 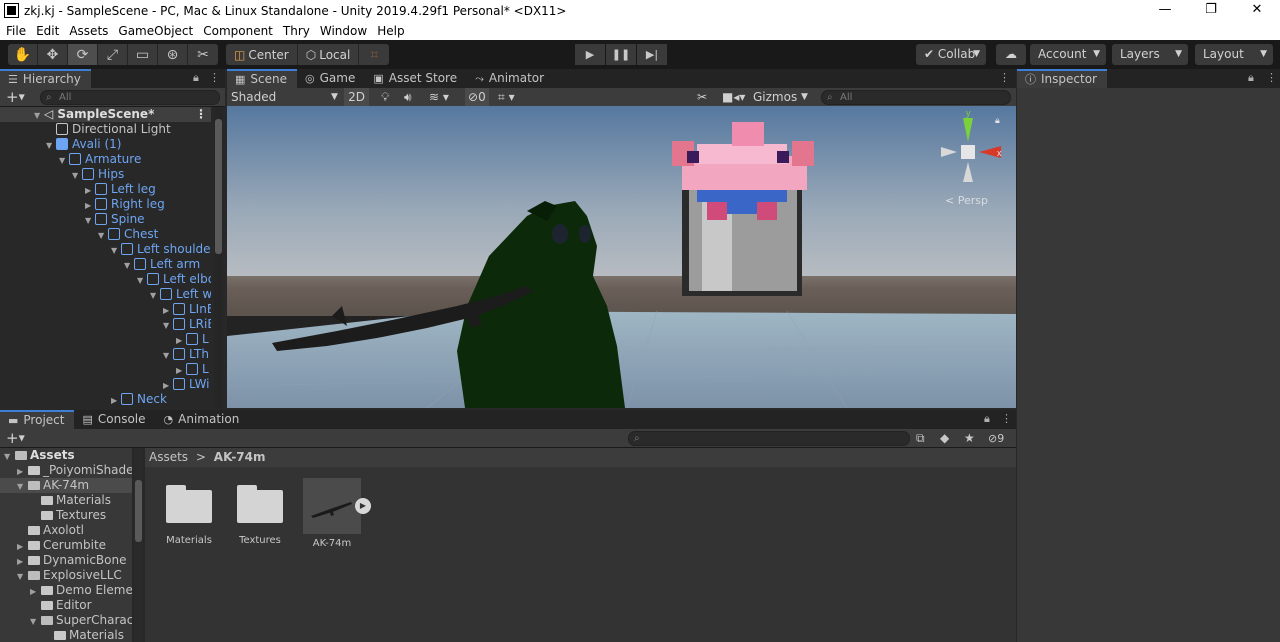 What do you see at coordinates (66, 620) in the screenshot?
I see `folder-tree-item: ▼ SuperCharact` at bounding box center [66, 620].